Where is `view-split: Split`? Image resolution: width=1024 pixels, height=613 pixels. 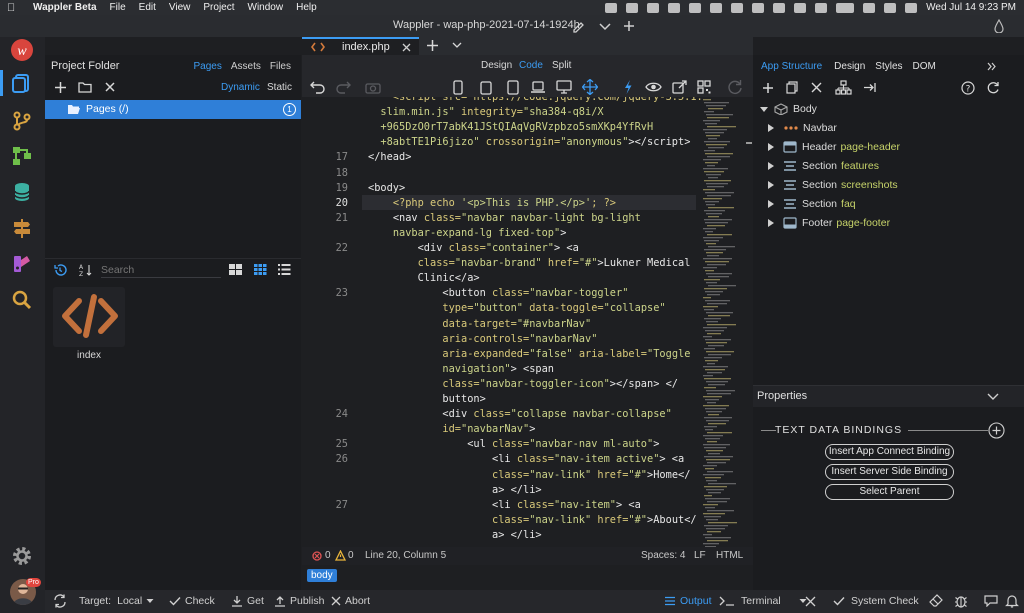 view-split: Split is located at coordinates (561, 65).